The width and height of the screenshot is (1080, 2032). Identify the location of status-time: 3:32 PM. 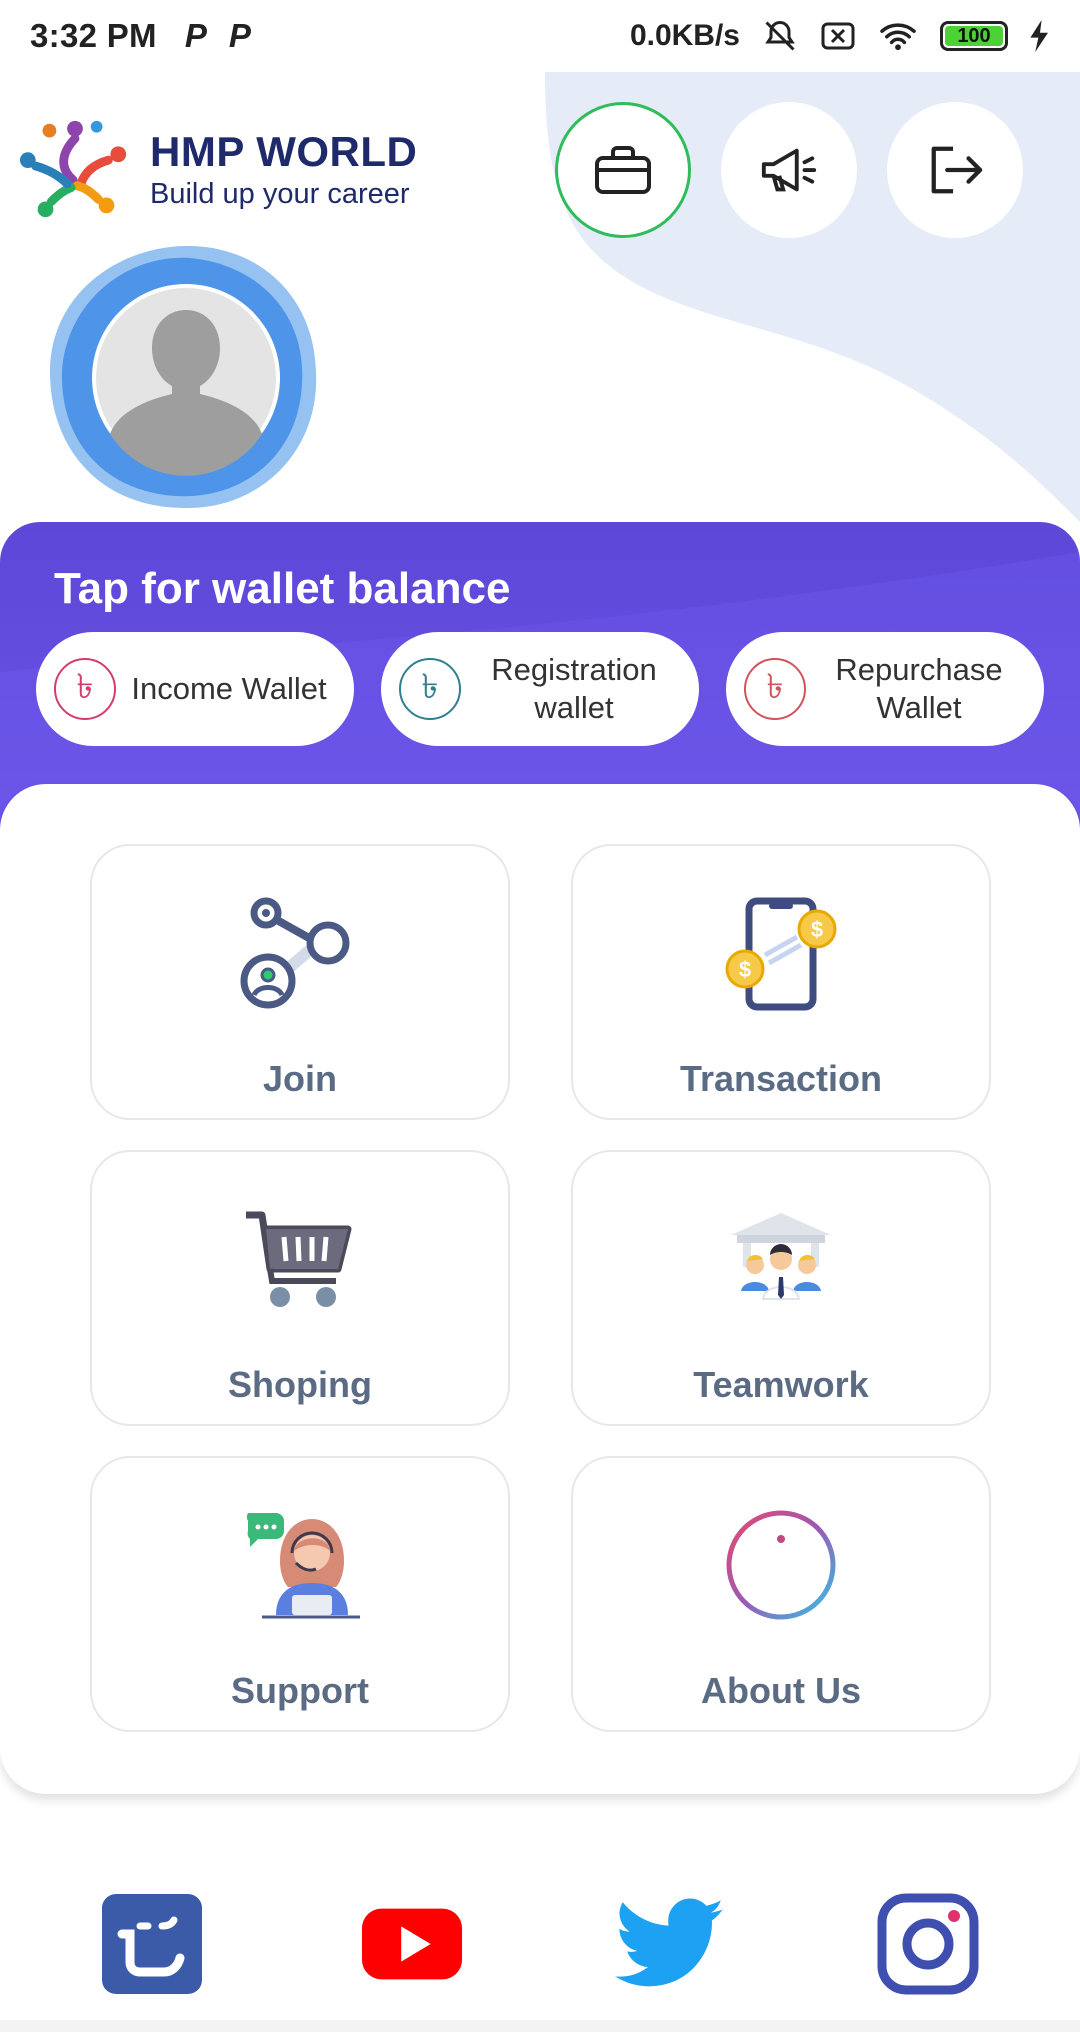
(93, 35).